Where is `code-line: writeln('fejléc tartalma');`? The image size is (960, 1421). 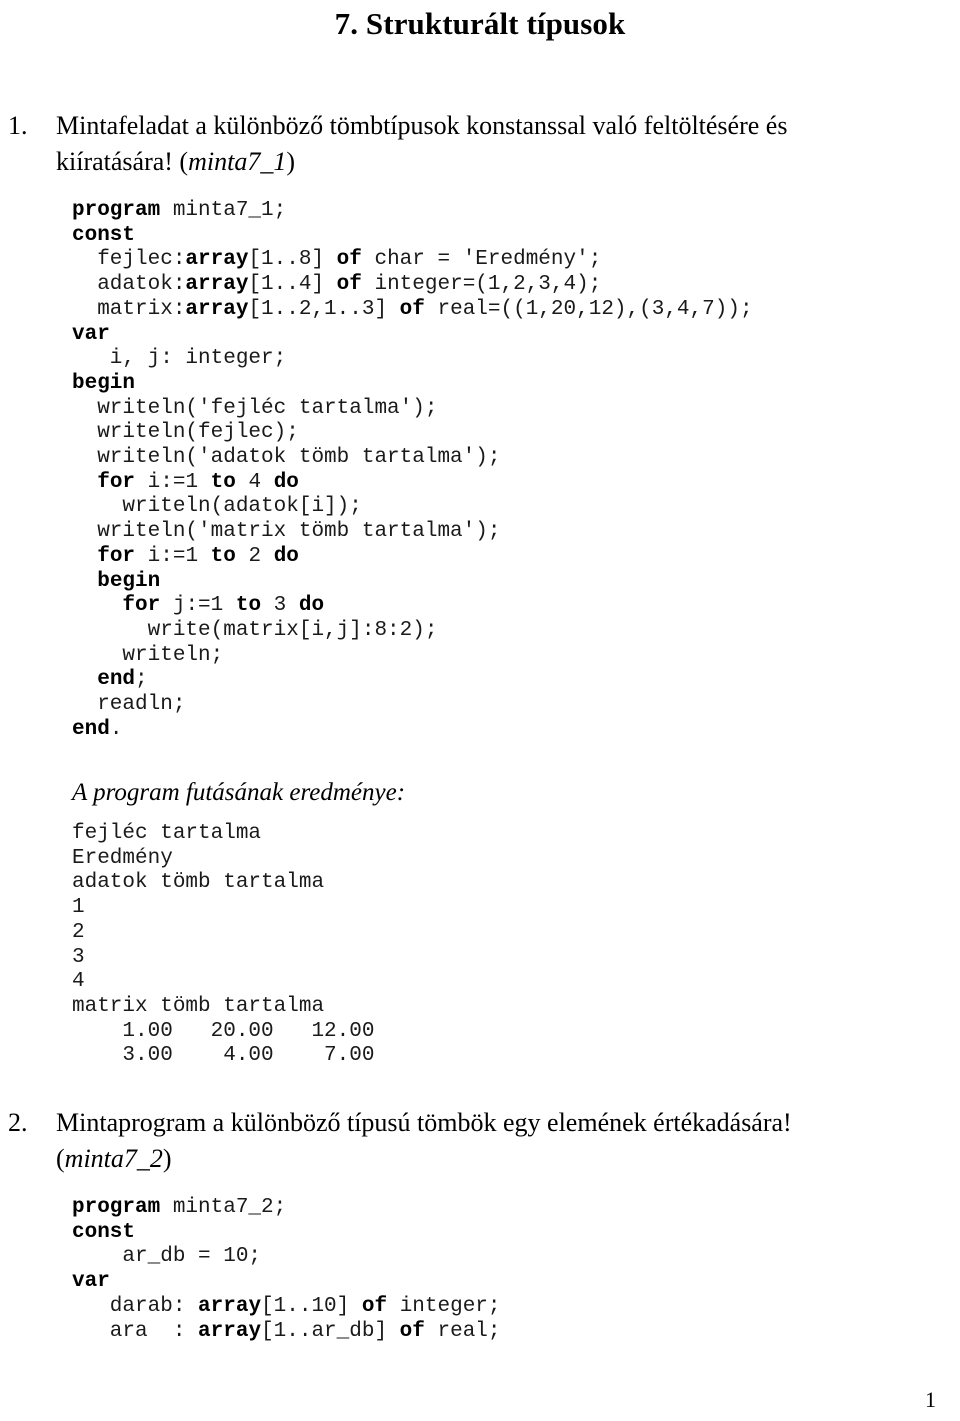 code-line: writeln('fejléc tartalma'); is located at coordinates (412, 409).